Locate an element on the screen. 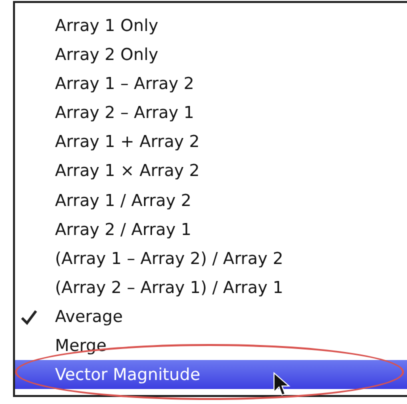 This screenshot has width=407, height=404. menu-item: Array 1 Only is located at coordinates (211, 25).